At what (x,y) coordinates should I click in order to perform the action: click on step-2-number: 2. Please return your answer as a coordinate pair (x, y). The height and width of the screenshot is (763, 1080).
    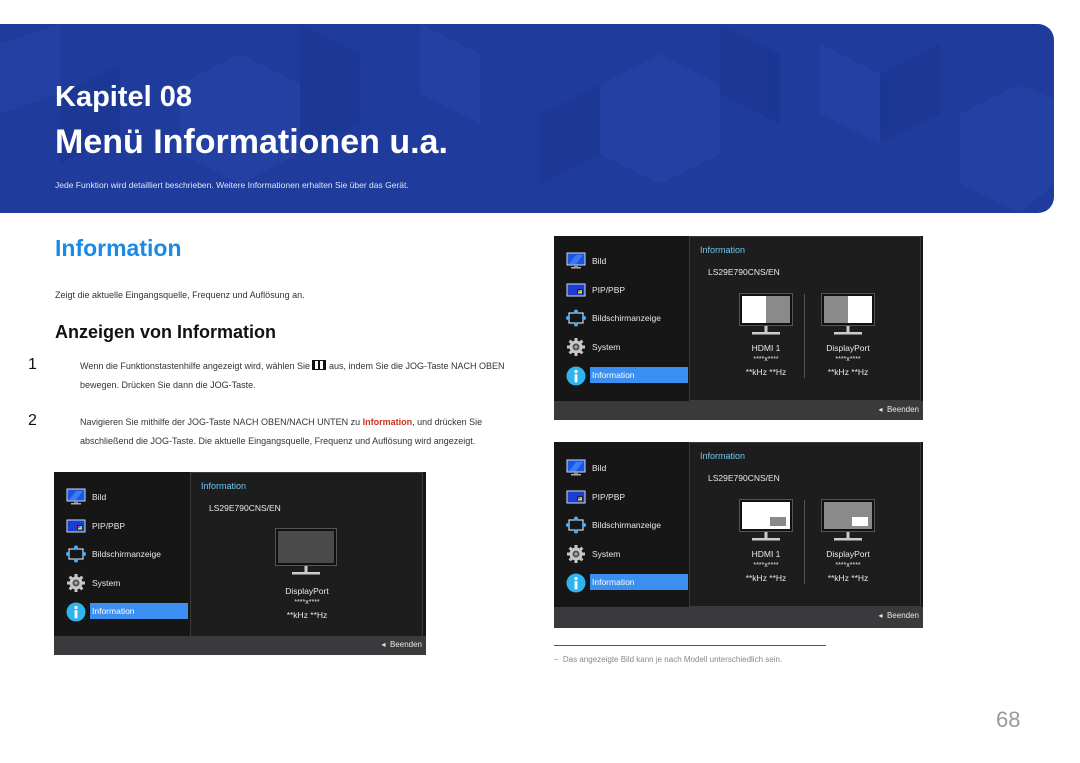
    Looking at the image, I should click on (32, 420).